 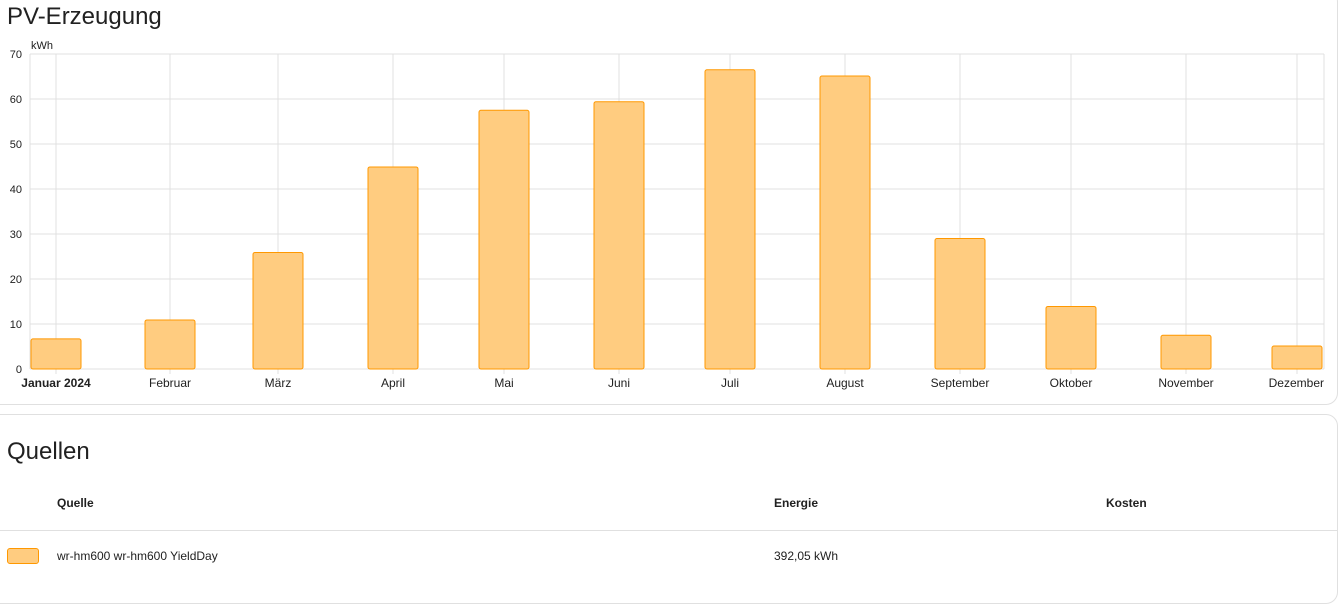 What do you see at coordinates (1185, 383) in the screenshot?
I see `x-tick-label: November` at bounding box center [1185, 383].